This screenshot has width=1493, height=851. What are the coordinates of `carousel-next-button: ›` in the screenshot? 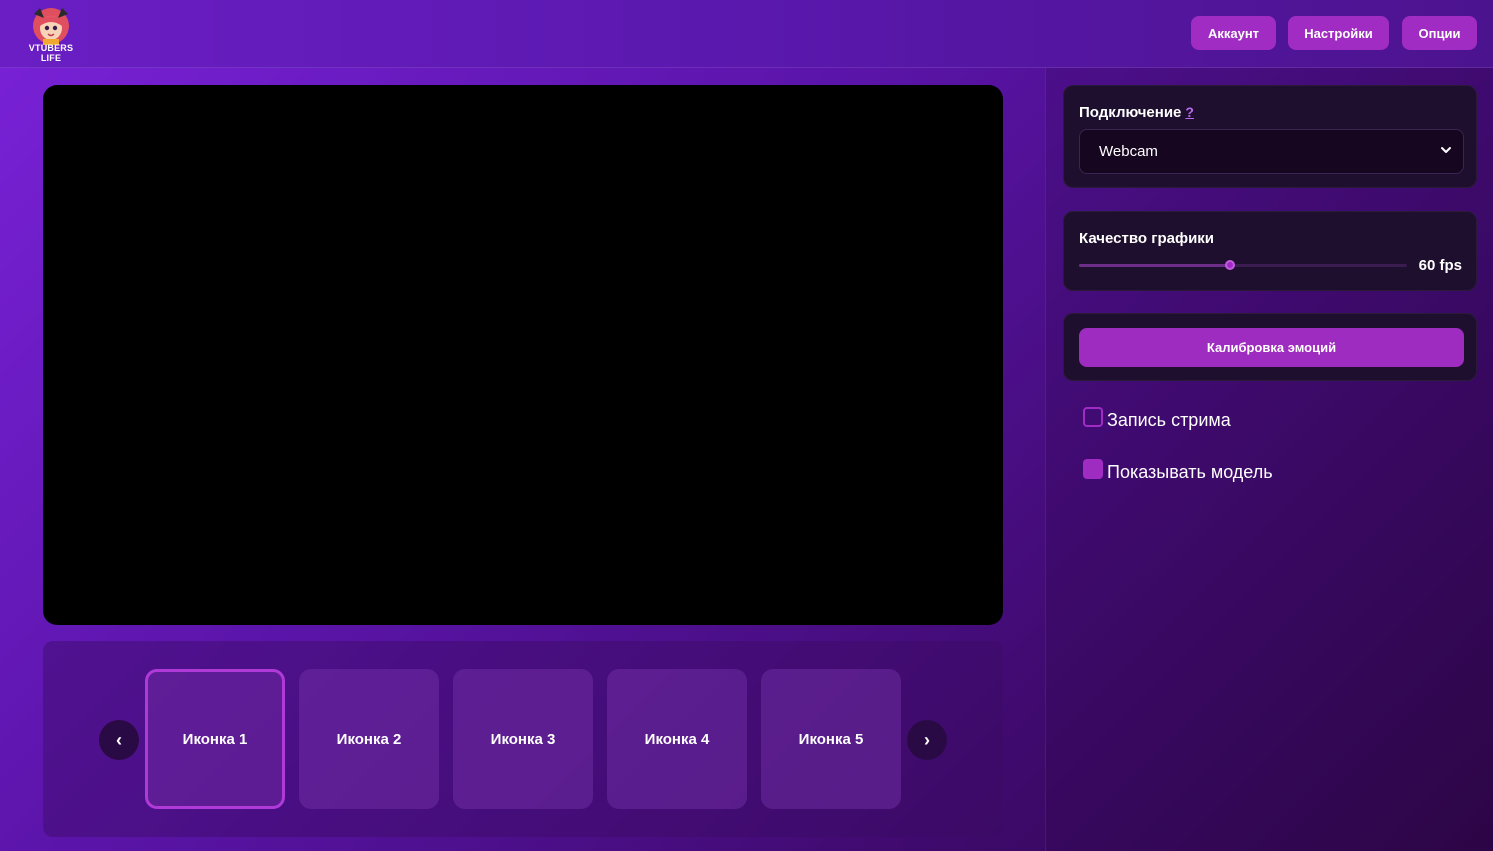 It's located at (927, 740).